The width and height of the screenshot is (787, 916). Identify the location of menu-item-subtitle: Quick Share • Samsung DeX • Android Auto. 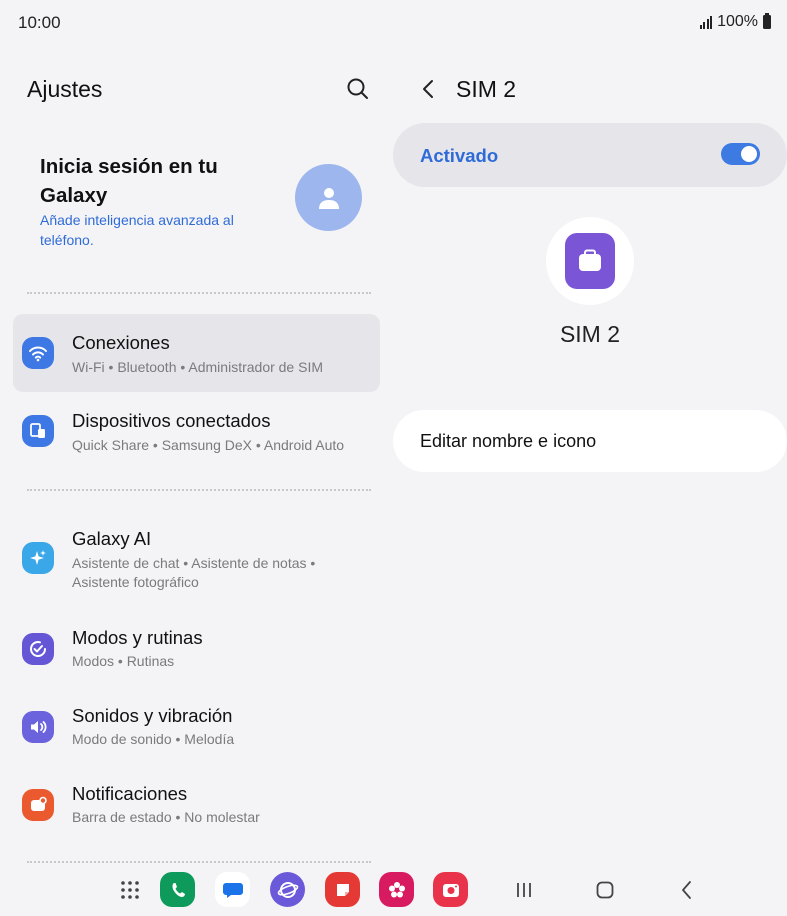
(208, 445).